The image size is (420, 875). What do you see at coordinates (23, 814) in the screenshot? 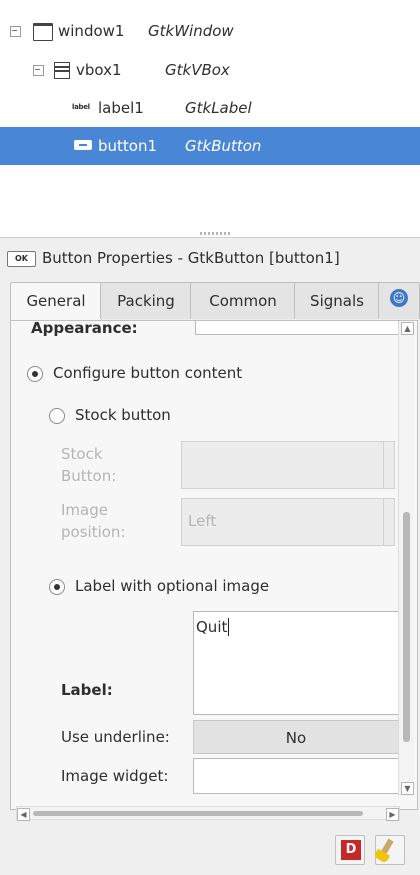
I see `scroll-left-icon: ◀` at bounding box center [23, 814].